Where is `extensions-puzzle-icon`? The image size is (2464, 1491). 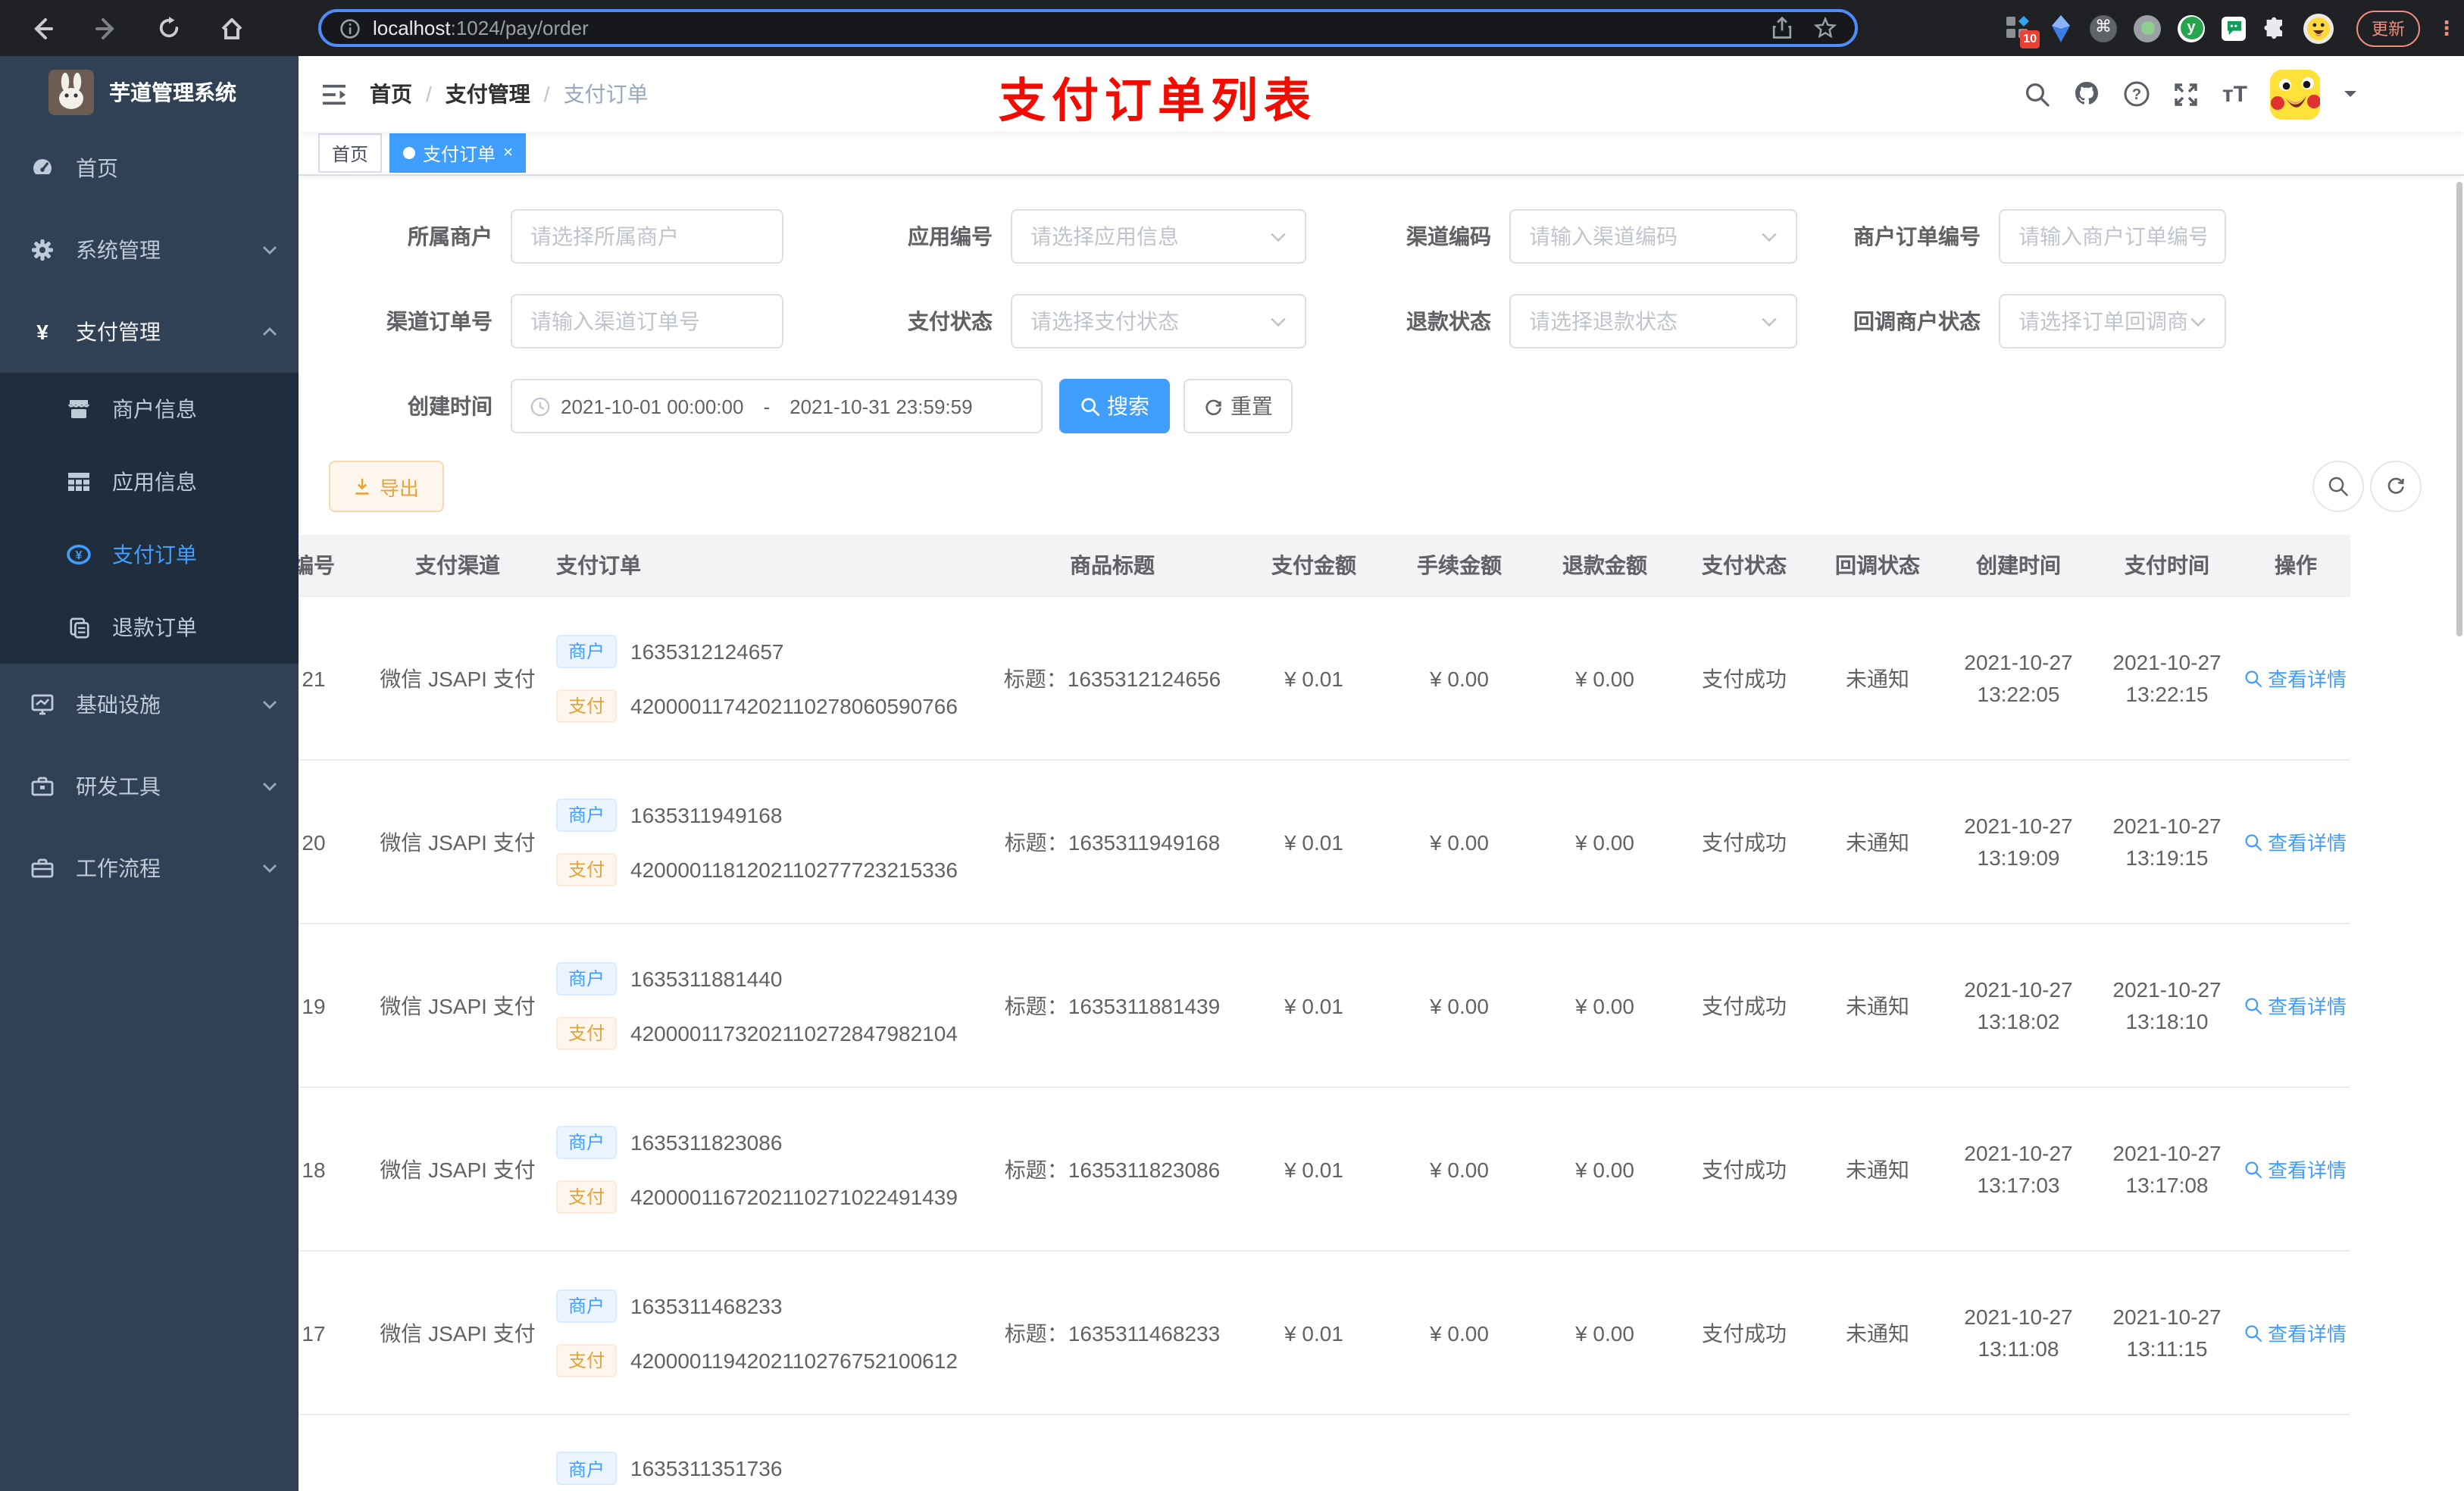
extensions-puzzle-icon is located at coordinates (2274, 28).